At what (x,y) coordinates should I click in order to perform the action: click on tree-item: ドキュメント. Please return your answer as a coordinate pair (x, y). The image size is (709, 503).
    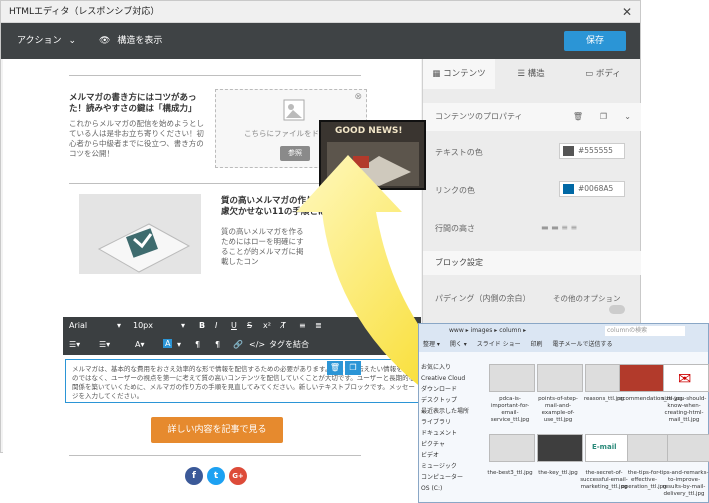
    Looking at the image, I should click on (452, 433).